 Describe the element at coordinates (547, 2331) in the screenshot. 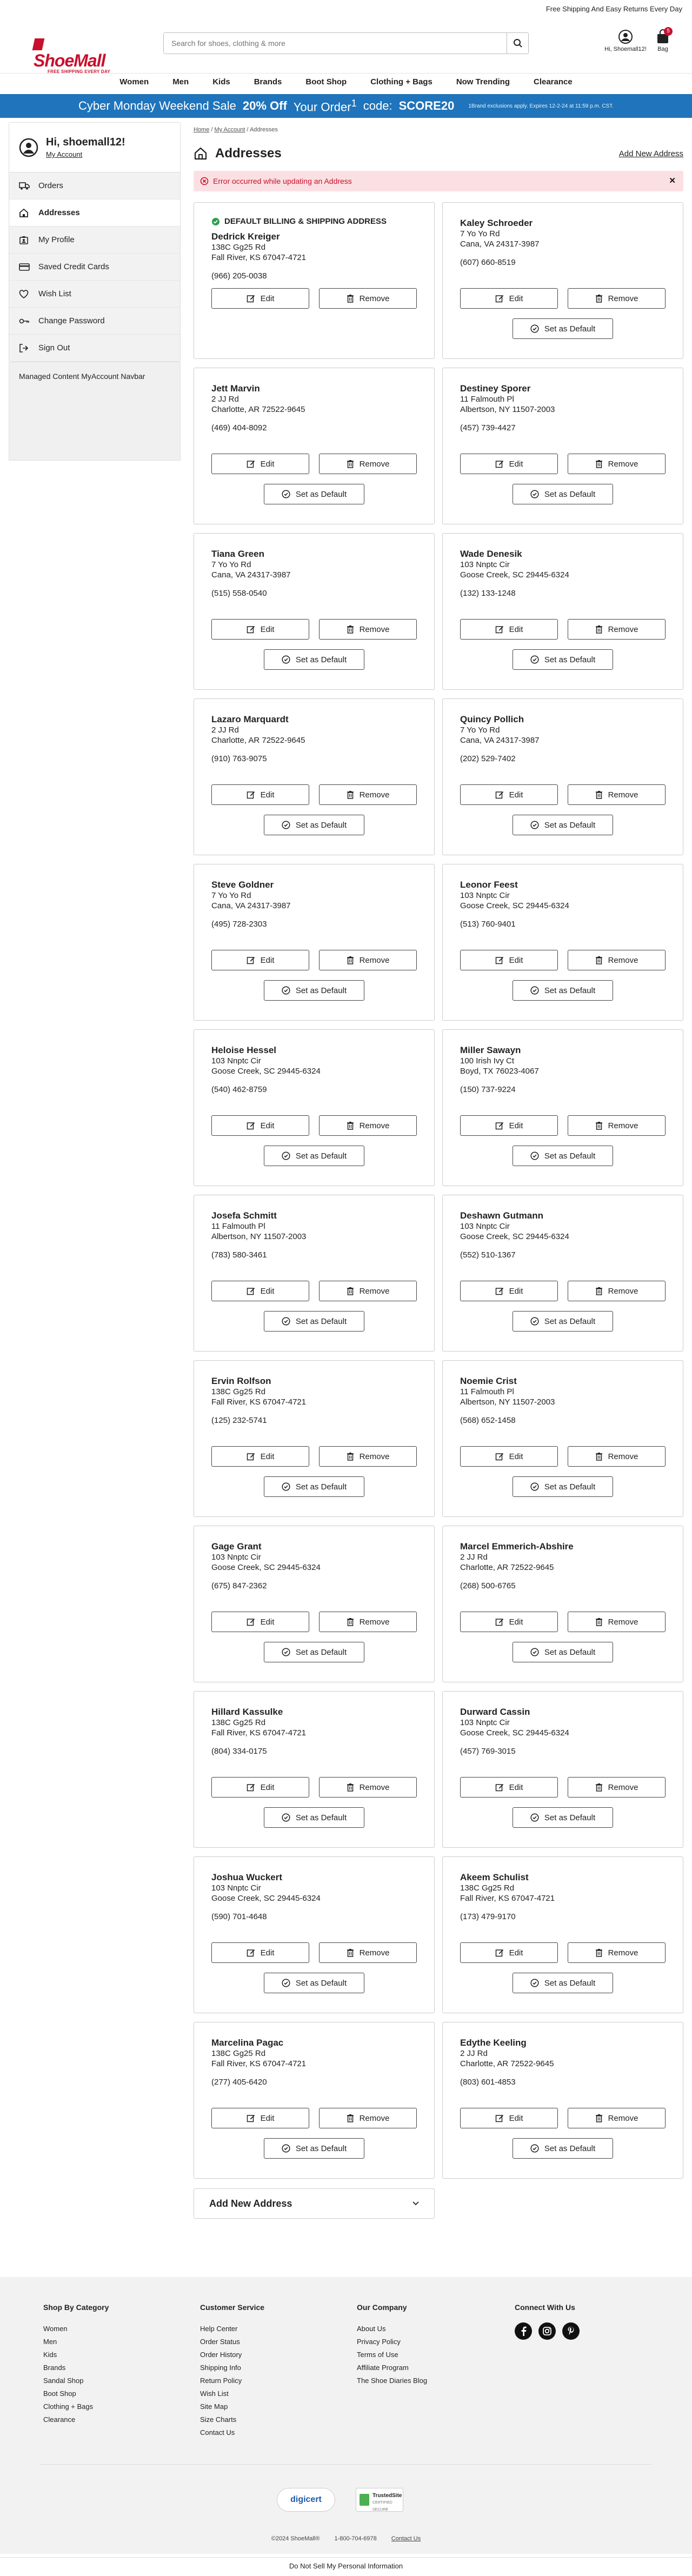

I see `instagram-icon` at that location.